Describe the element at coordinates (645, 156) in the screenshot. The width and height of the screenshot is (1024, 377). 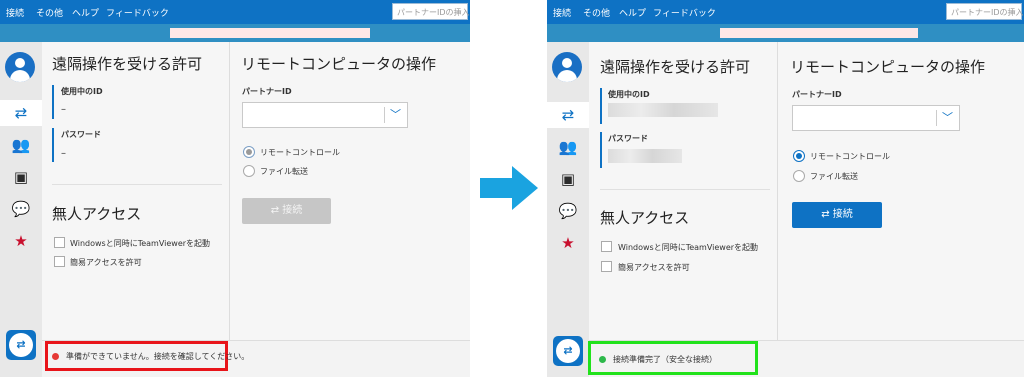
I see `password-value-blurred` at that location.